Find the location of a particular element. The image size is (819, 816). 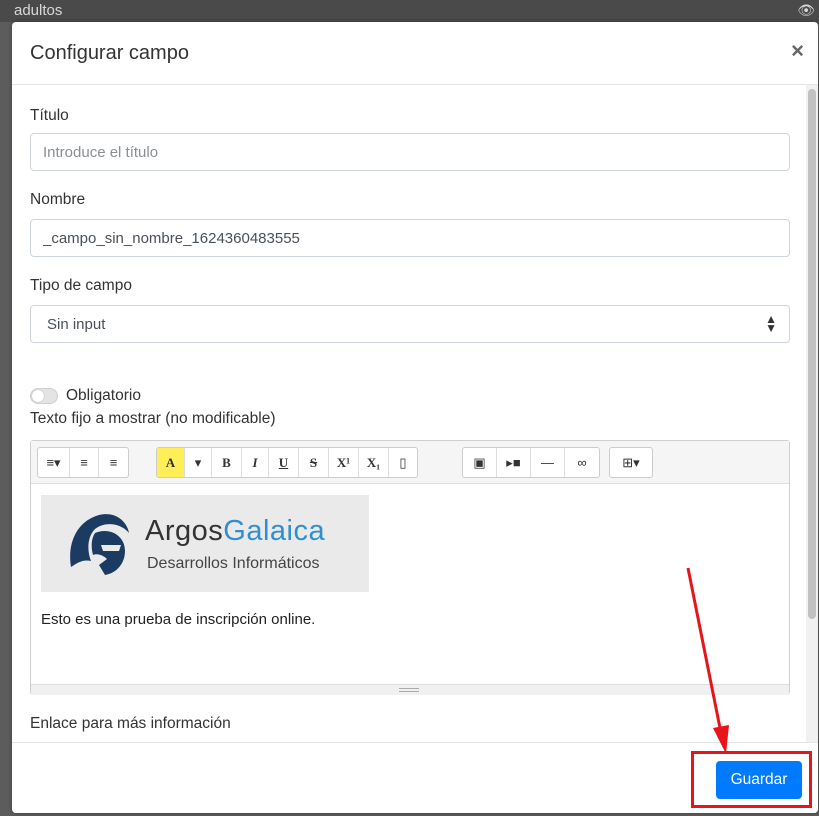

annotation-arrow-line is located at coordinates (704, 650).